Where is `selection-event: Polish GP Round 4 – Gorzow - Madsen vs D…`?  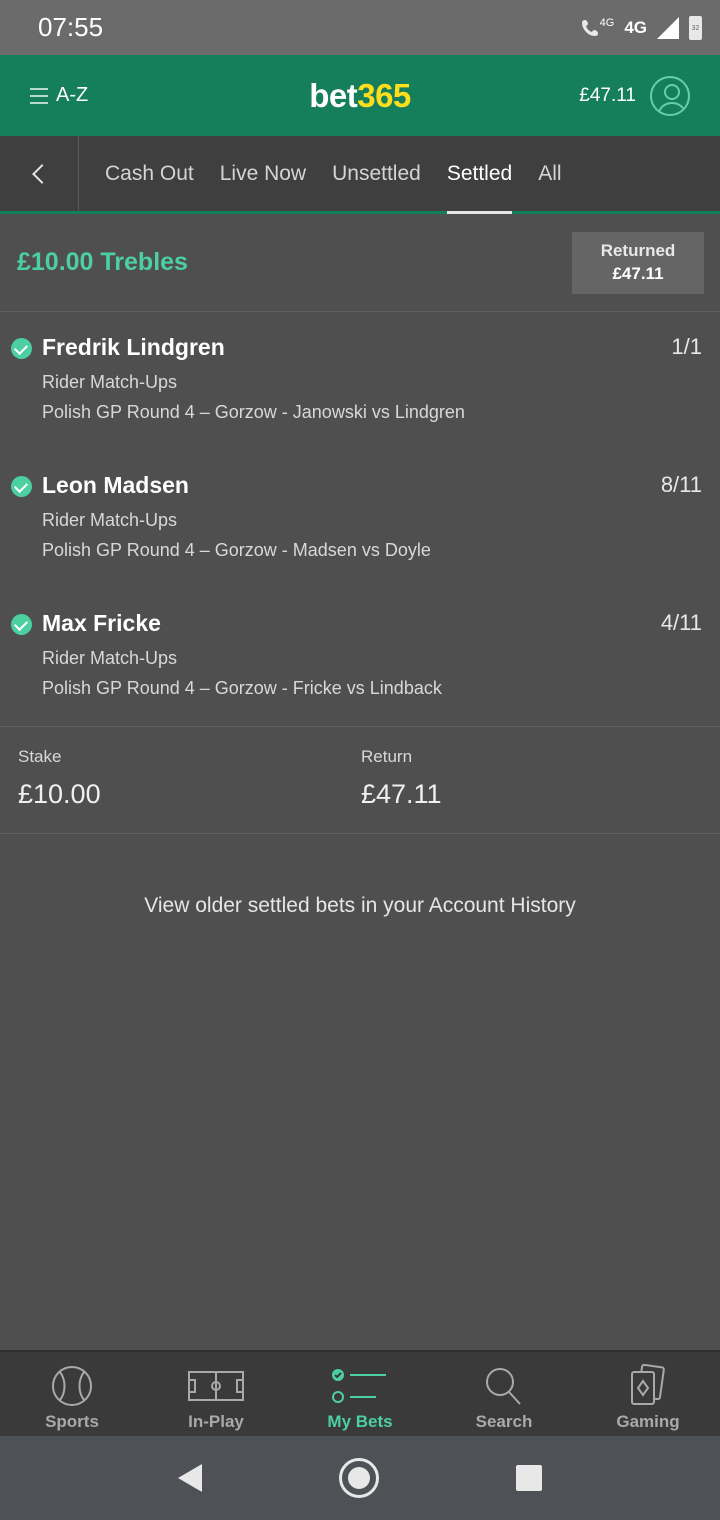 selection-event: Polish GP Round 4 – Gorzow - Madsen vs D… is located at coordinates (236, 550).